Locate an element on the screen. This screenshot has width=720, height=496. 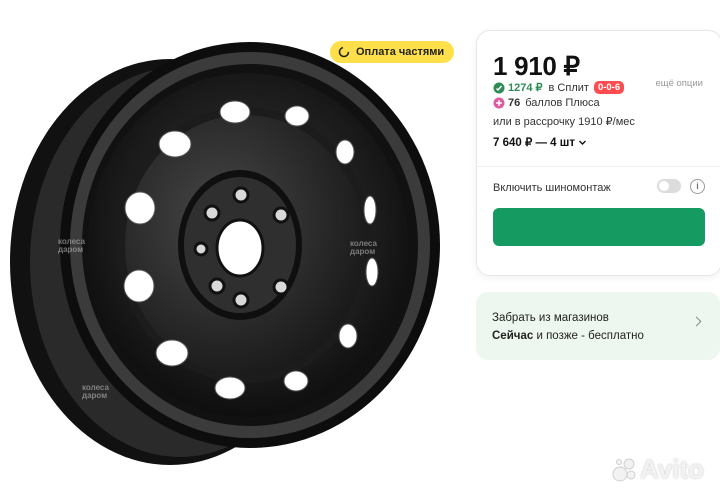
split-payment-row: 1274 ₽ в Сплит 0-0-6 is located at coordinates (559, 87).